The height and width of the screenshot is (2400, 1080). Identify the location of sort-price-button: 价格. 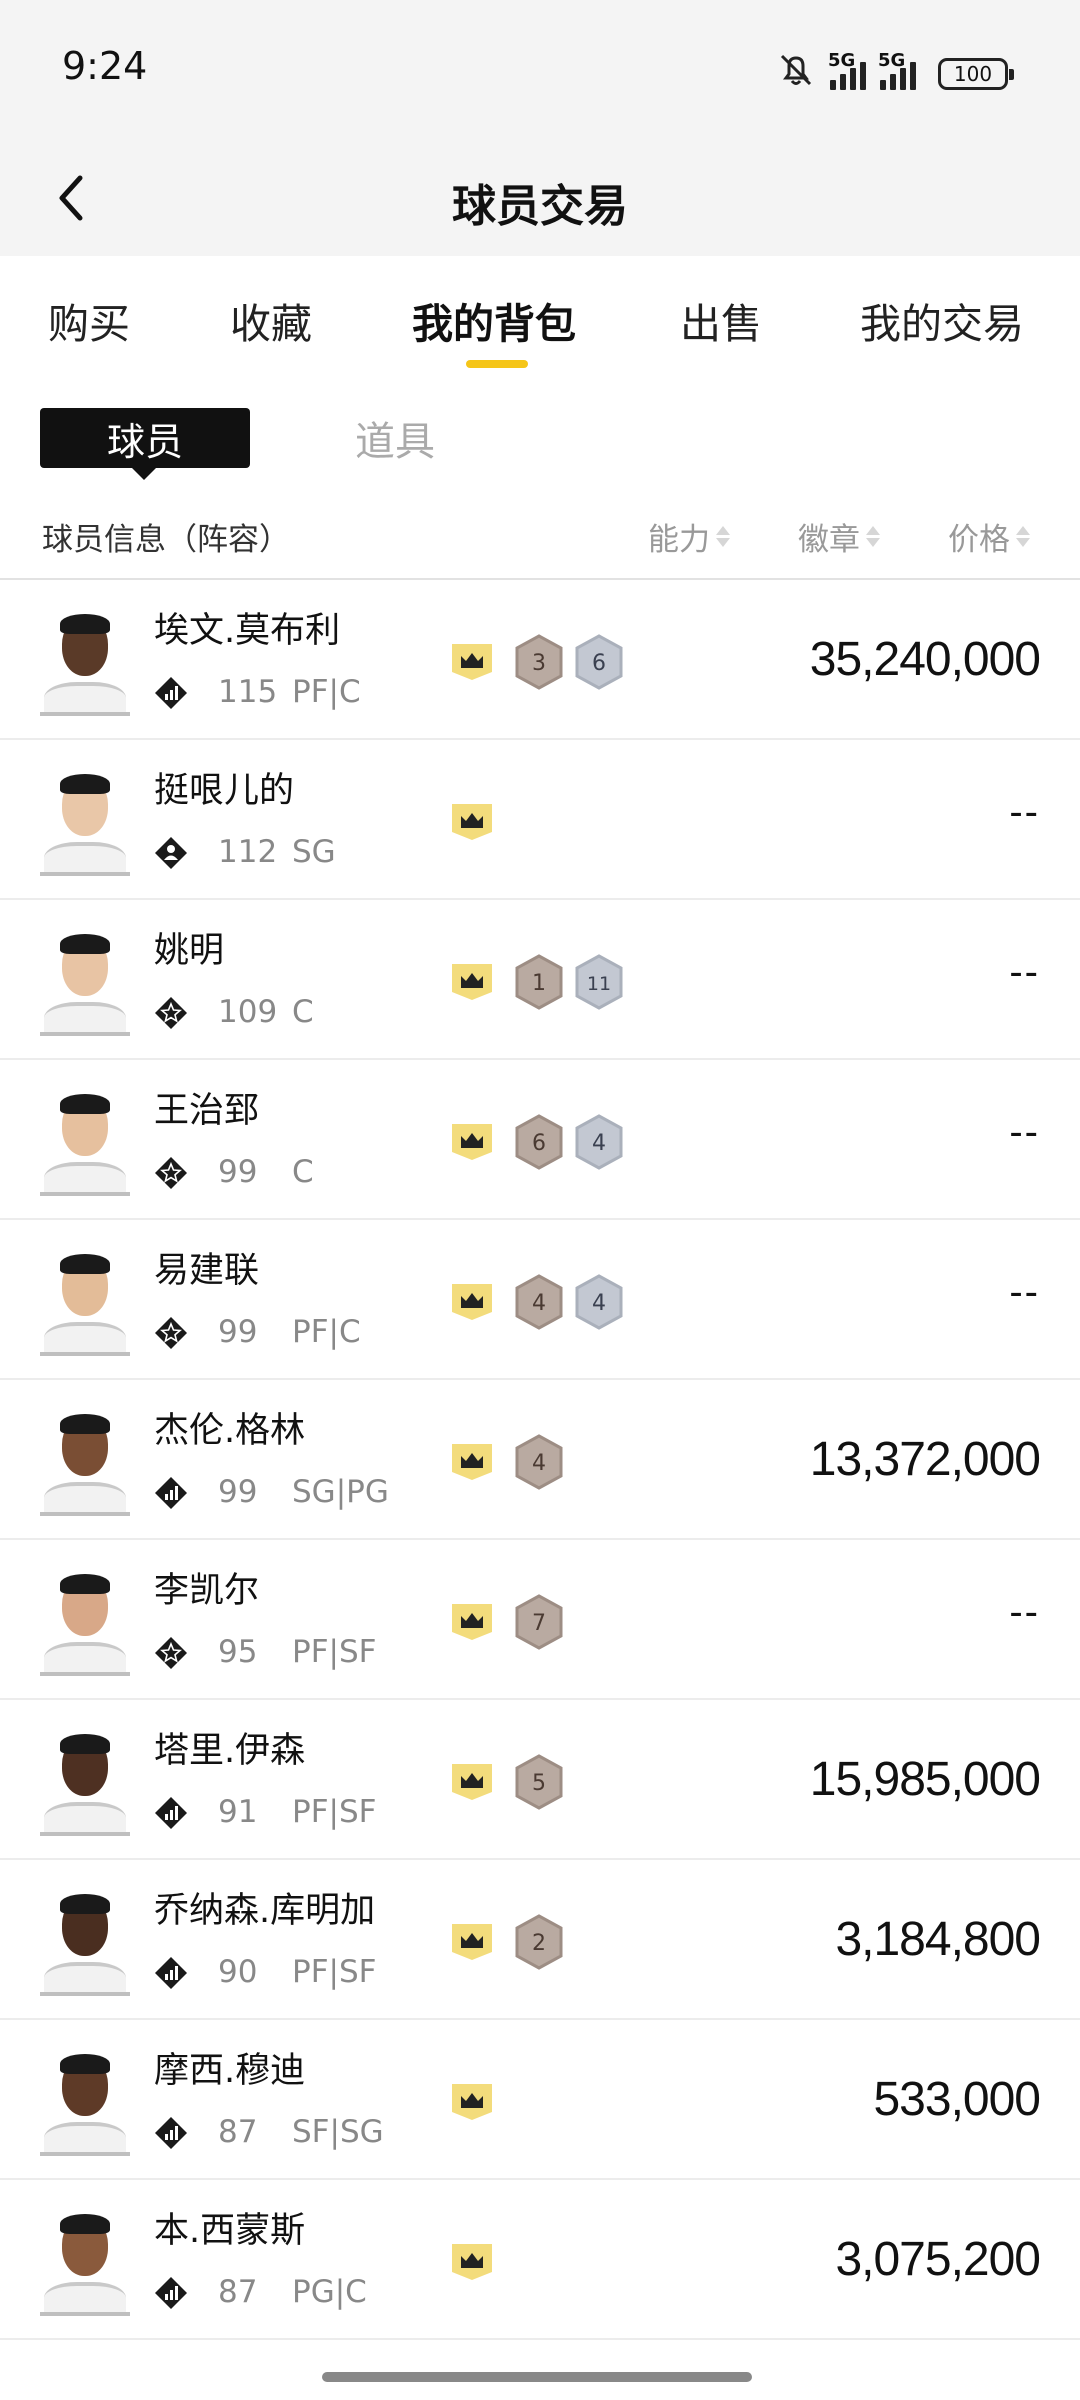
(989, 536).